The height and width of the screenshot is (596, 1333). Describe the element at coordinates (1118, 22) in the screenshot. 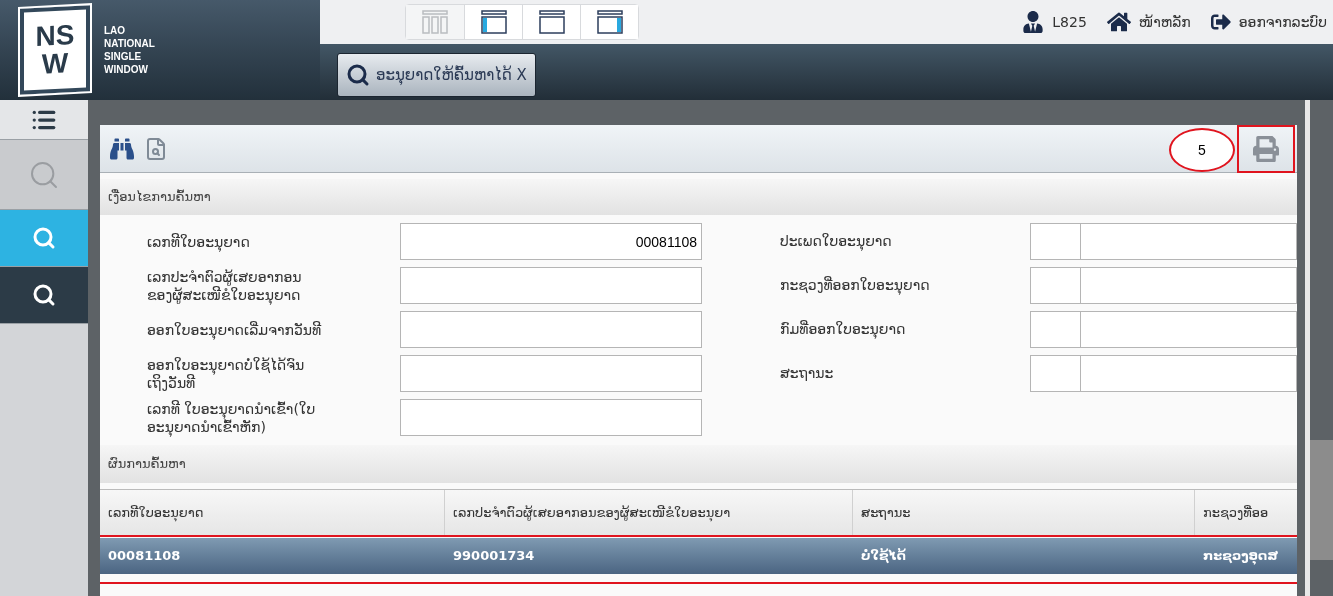

I see `home-icon` at that location.